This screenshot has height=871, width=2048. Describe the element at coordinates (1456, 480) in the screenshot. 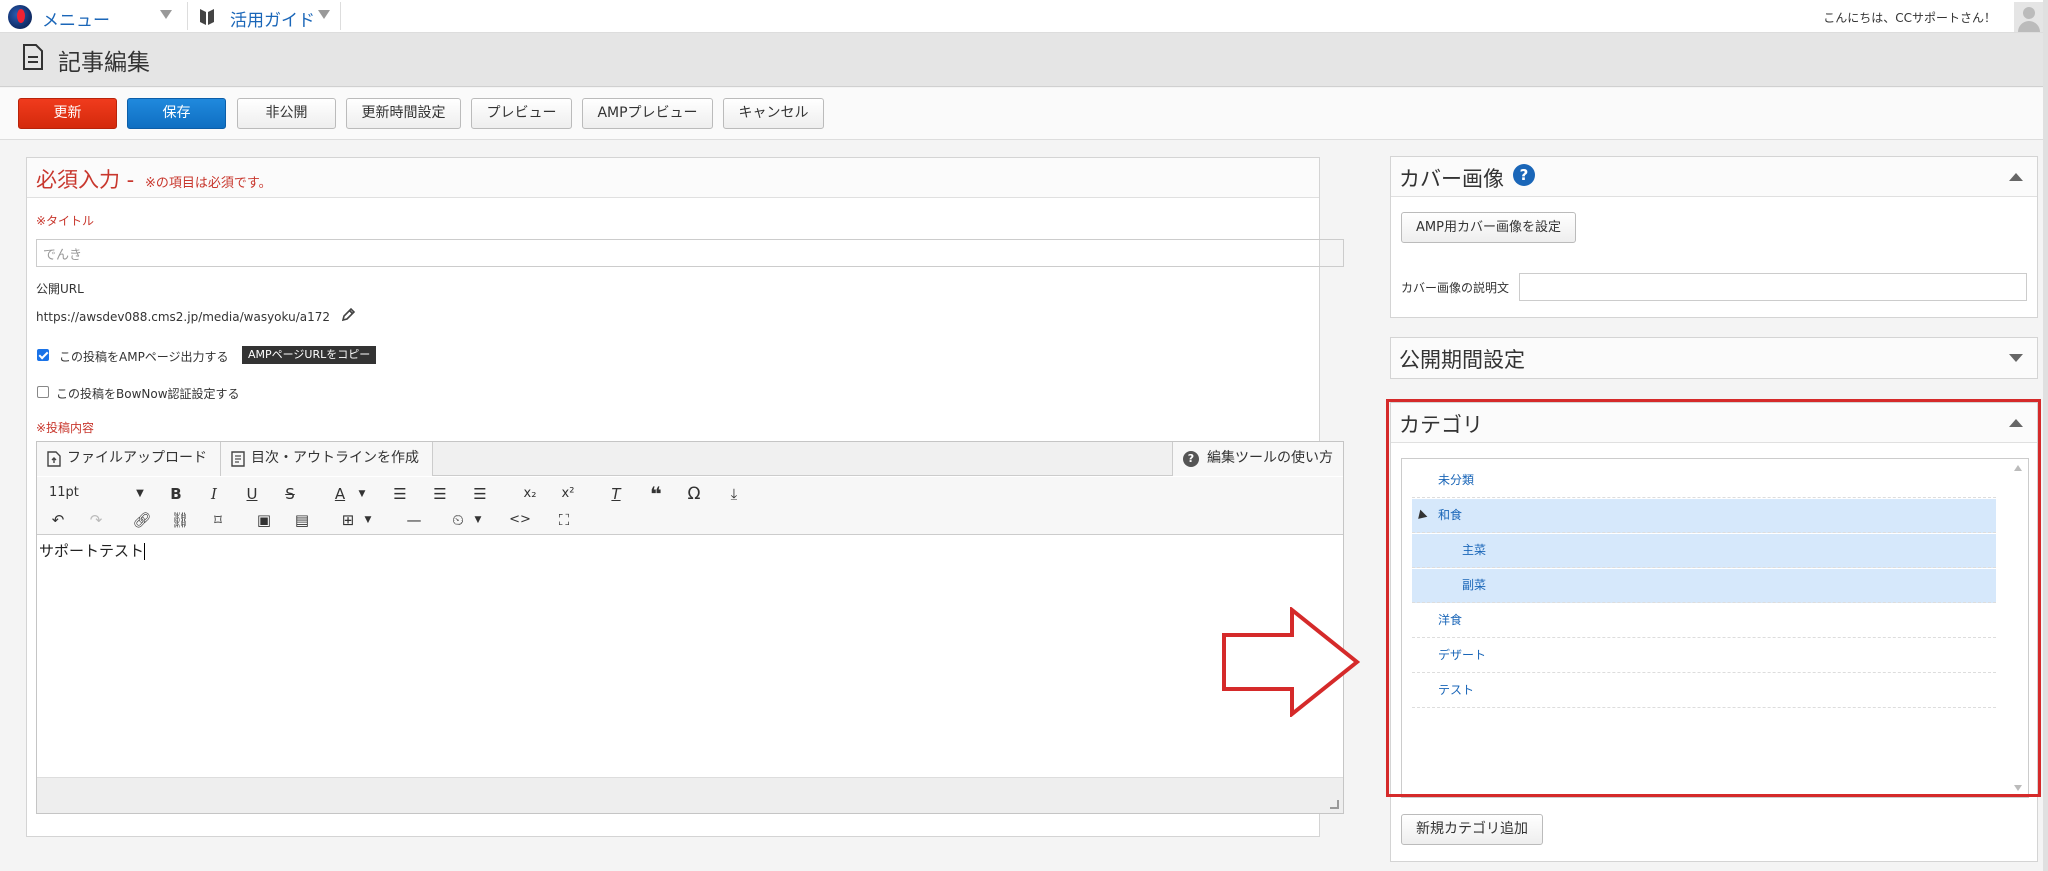

I see `category-label: 未分類` at that location.